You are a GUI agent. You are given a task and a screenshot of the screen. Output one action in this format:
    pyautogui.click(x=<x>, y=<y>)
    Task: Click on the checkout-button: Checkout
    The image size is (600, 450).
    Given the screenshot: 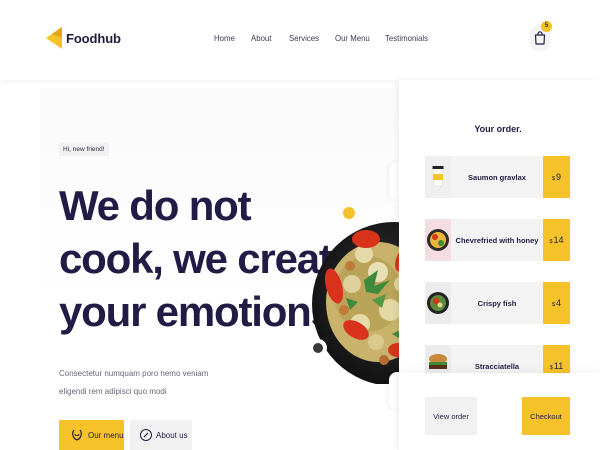 What is the action you would take?
    pyautogui.click(x=546, y=416)
    